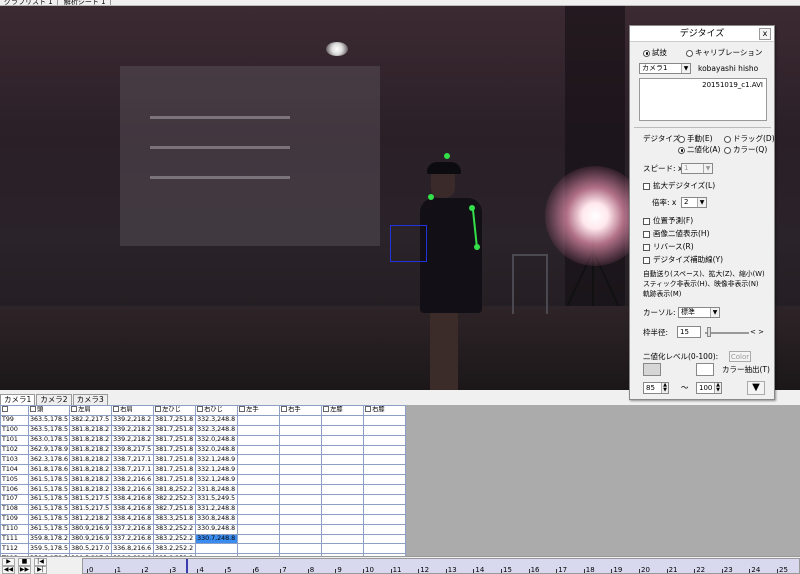 This screenshot has height=574, width=800. Describe the element at coordinates (217, 450) in the screenshot. I see `table-cell: 332.0,248.8` at that location.